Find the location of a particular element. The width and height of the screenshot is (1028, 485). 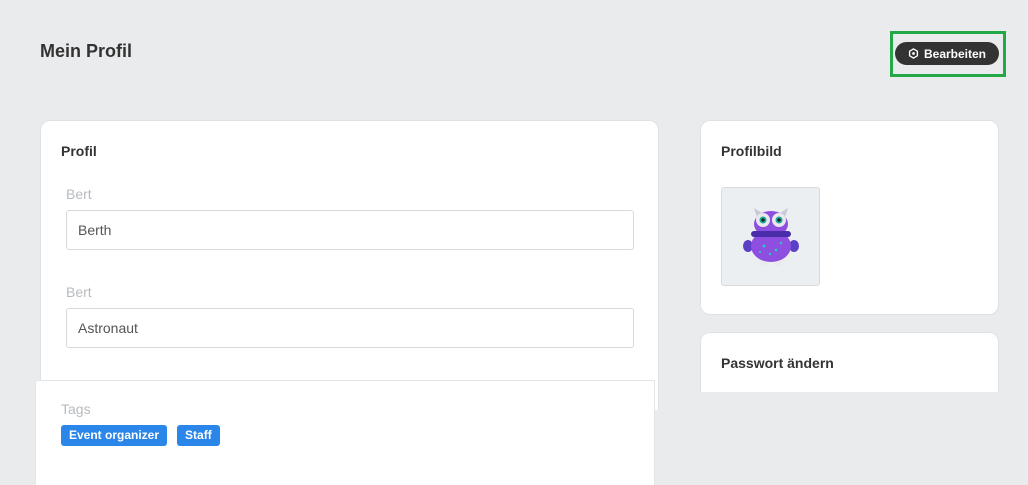

job-title-label: Bert is located at coordinates (79, 292).